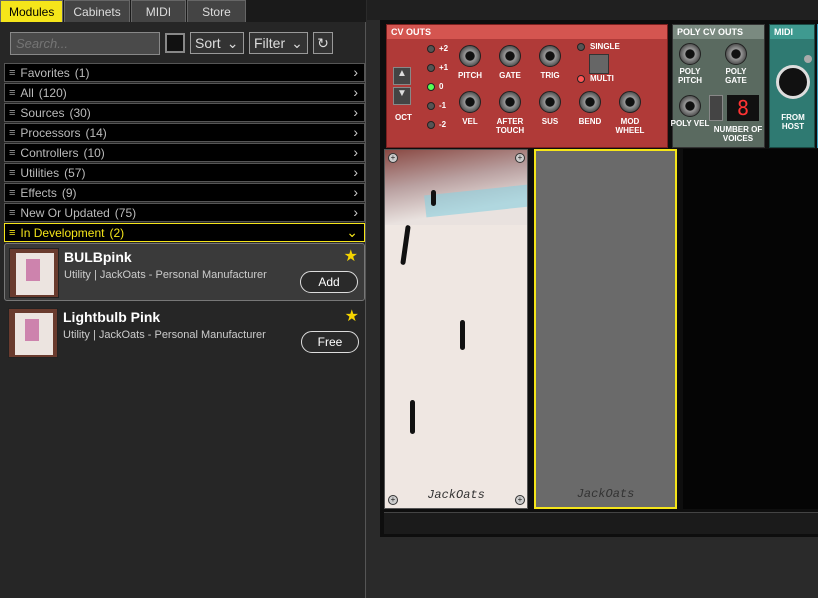  What do you see at coordinates (750, 329) in the screenshot?
I see `rack-empty-slot` at bounding box center [750, 329].